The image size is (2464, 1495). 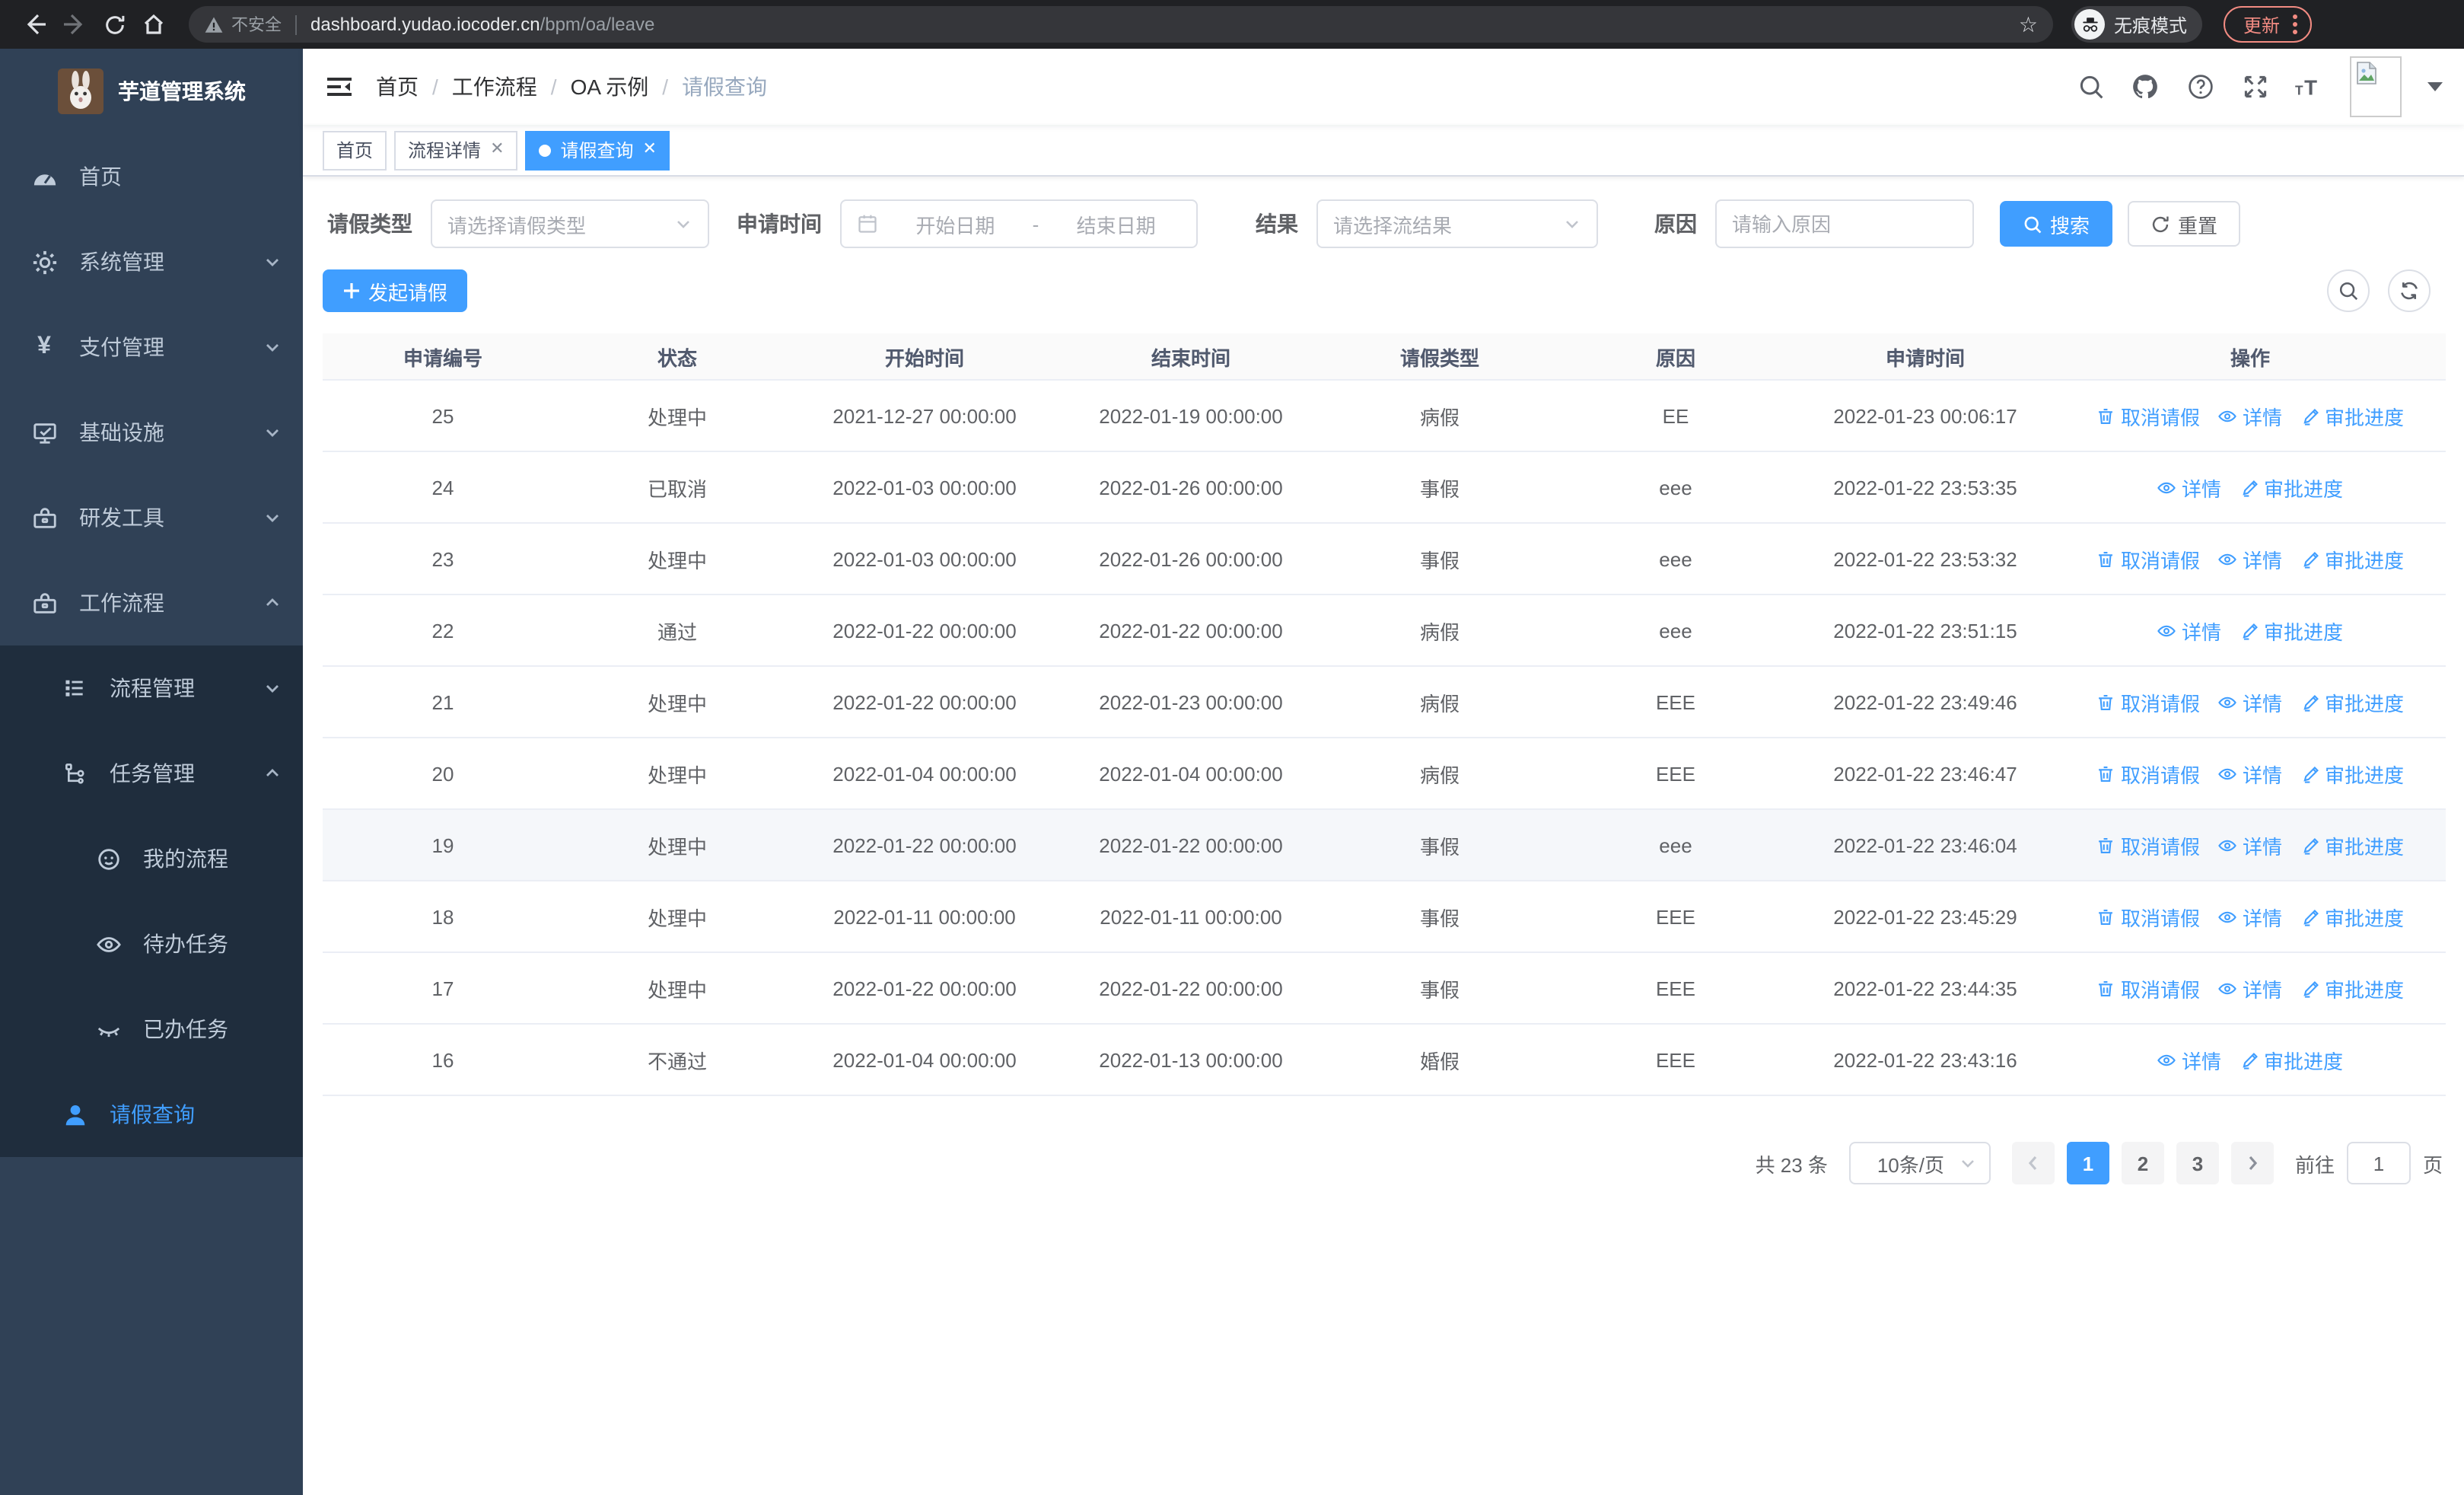 What do you see at coordinates (2348, 291) in the screenshot?
I see `table-search-toggle-button` at bounding box center [2348, 291].